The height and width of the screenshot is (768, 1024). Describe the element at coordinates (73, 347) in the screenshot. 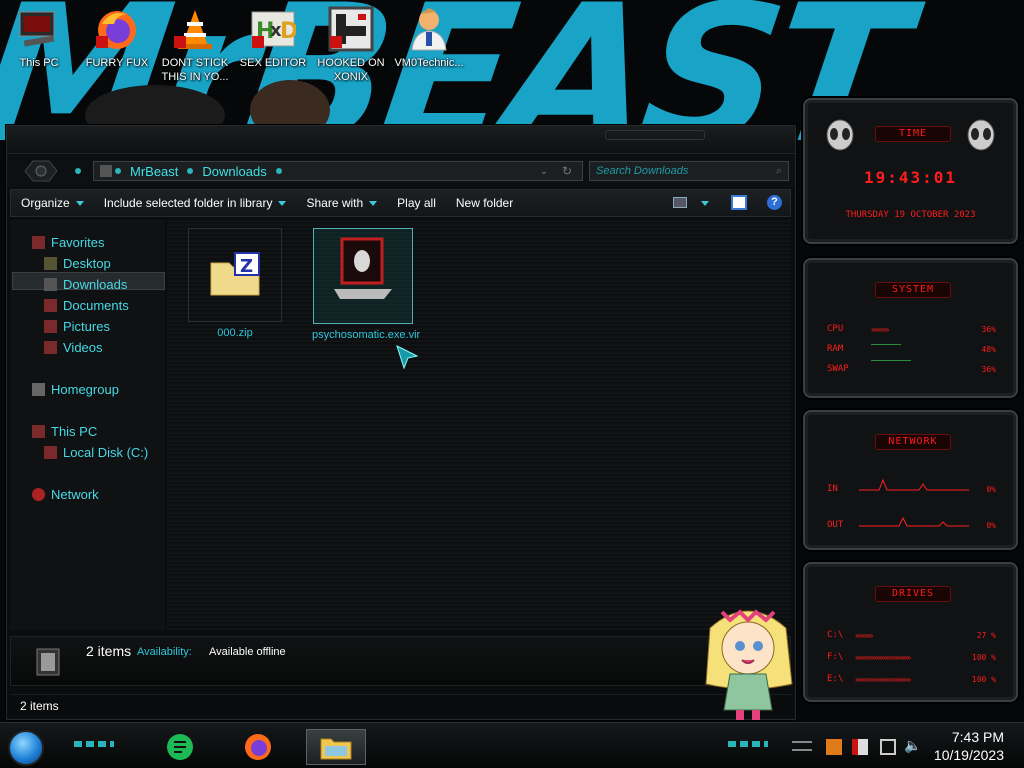

I see `nav-videos: Videos` at that location.